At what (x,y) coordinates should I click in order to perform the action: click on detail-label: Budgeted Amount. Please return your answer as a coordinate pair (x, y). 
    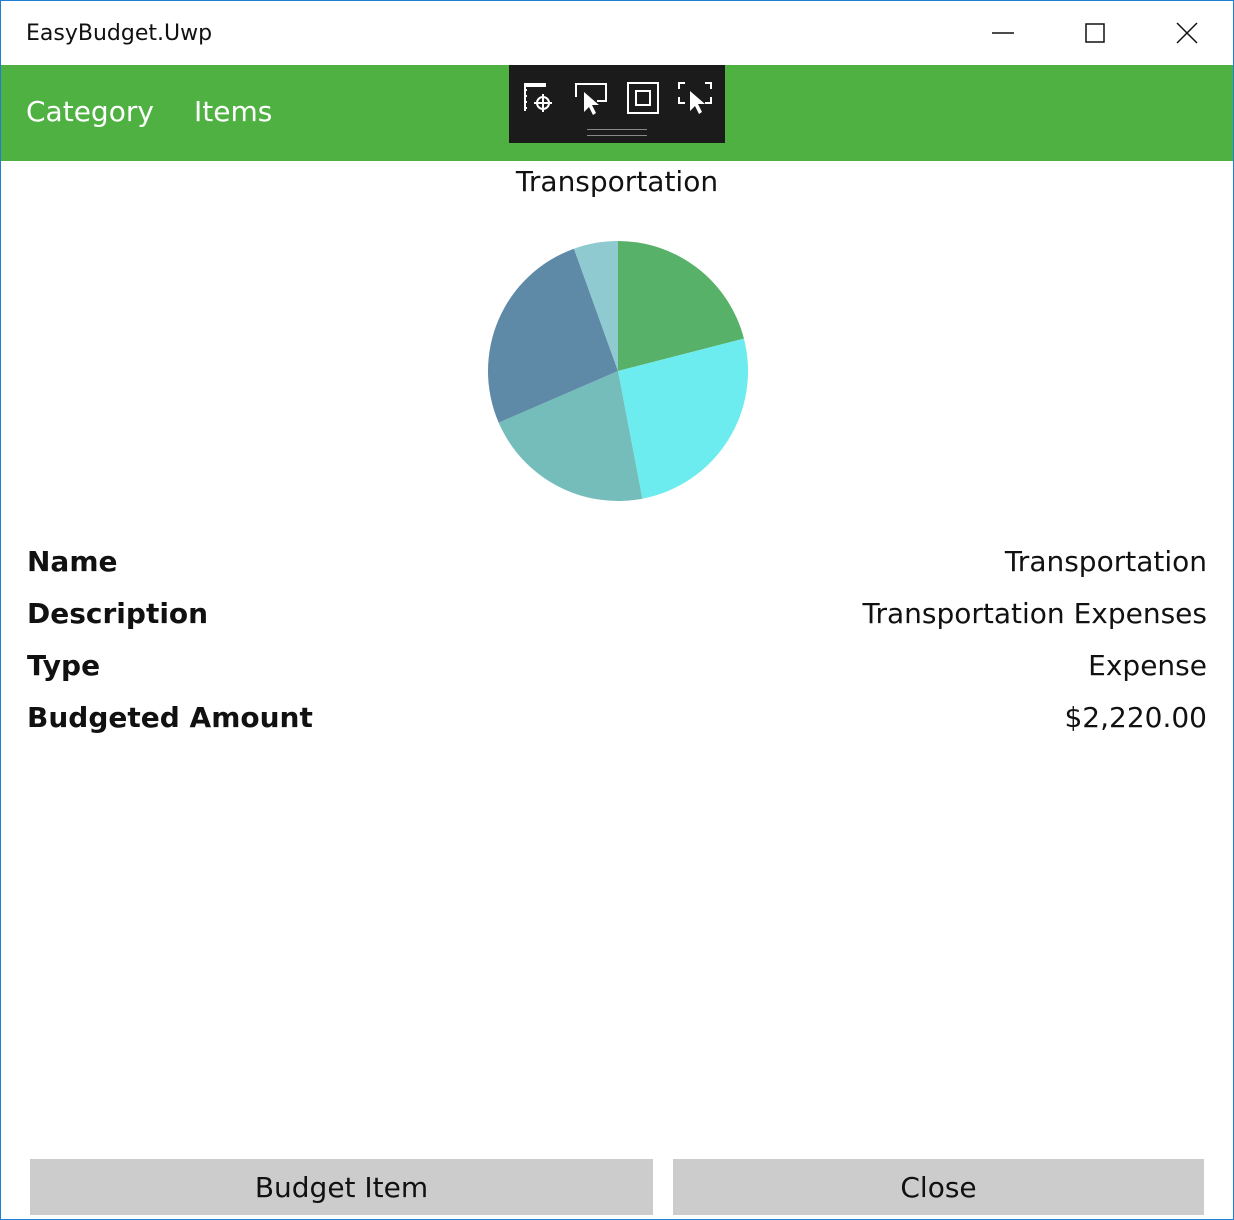
    Looking at the image, I should click on (170, 717).